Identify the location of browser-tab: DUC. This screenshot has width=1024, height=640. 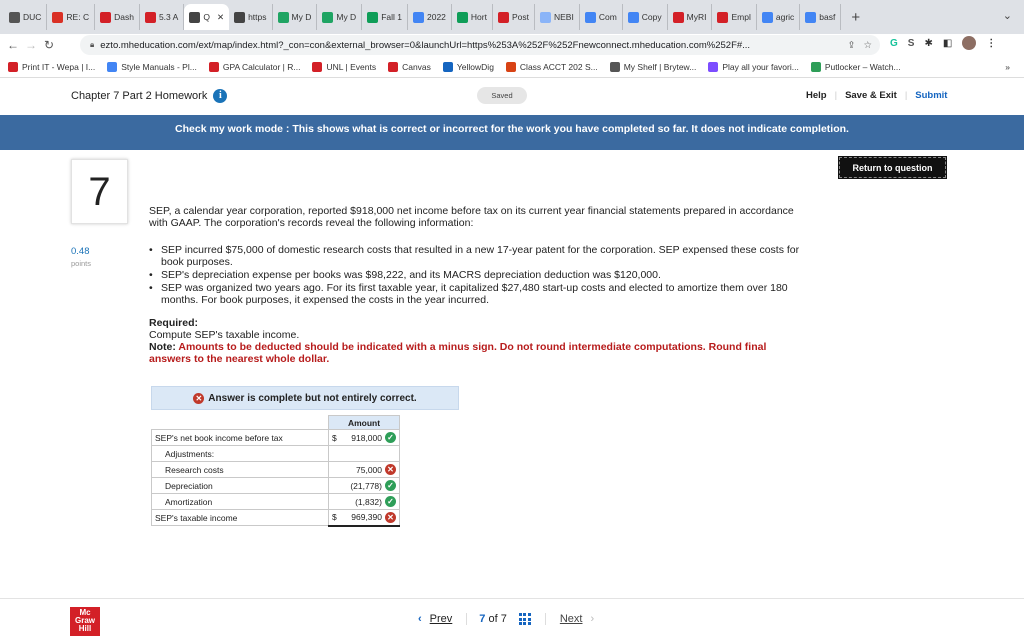
(26, 17).